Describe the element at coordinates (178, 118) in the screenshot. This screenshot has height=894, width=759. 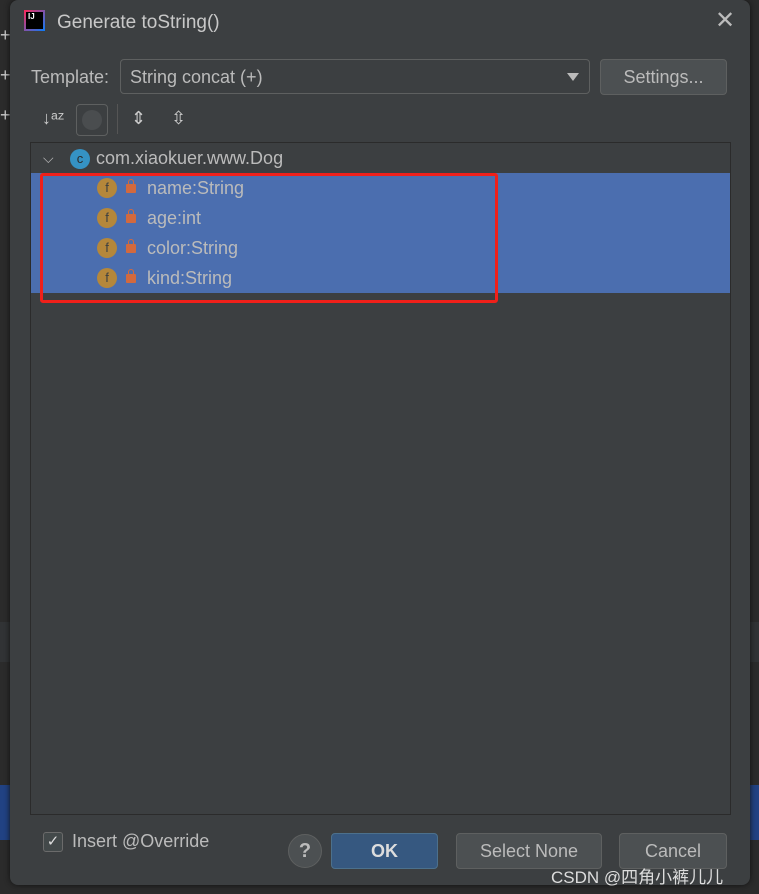
I see `collapse-all-icon: ⇳` at that location.